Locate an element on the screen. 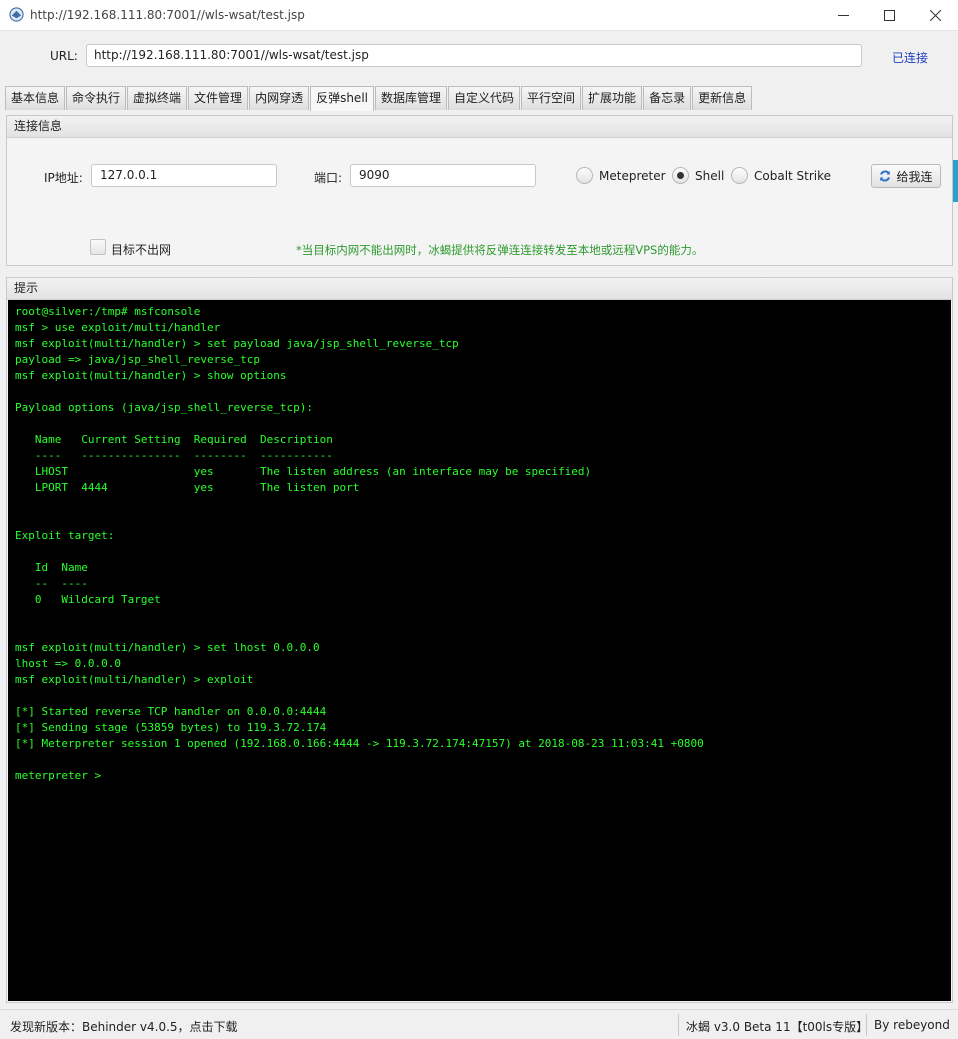 The height and width of the screenshot is (1039, 958). tab-parallel-space: 平行空间 is located at coordinates (551, 98).